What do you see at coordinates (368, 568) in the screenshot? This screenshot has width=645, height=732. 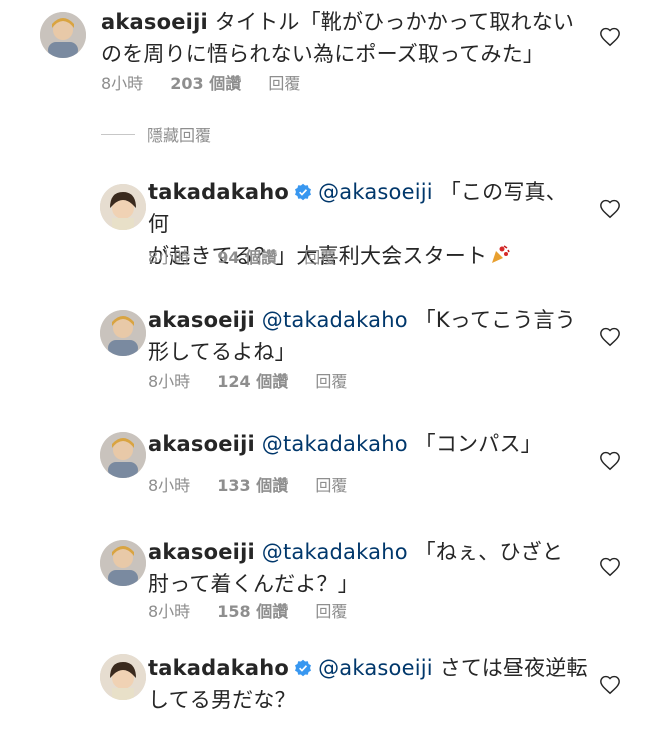 I see `comment-text: akasoeiji @takadakaho 「ねぇ、ひざと 肘って着くんだよ？」` at bounding box center [368, 568].